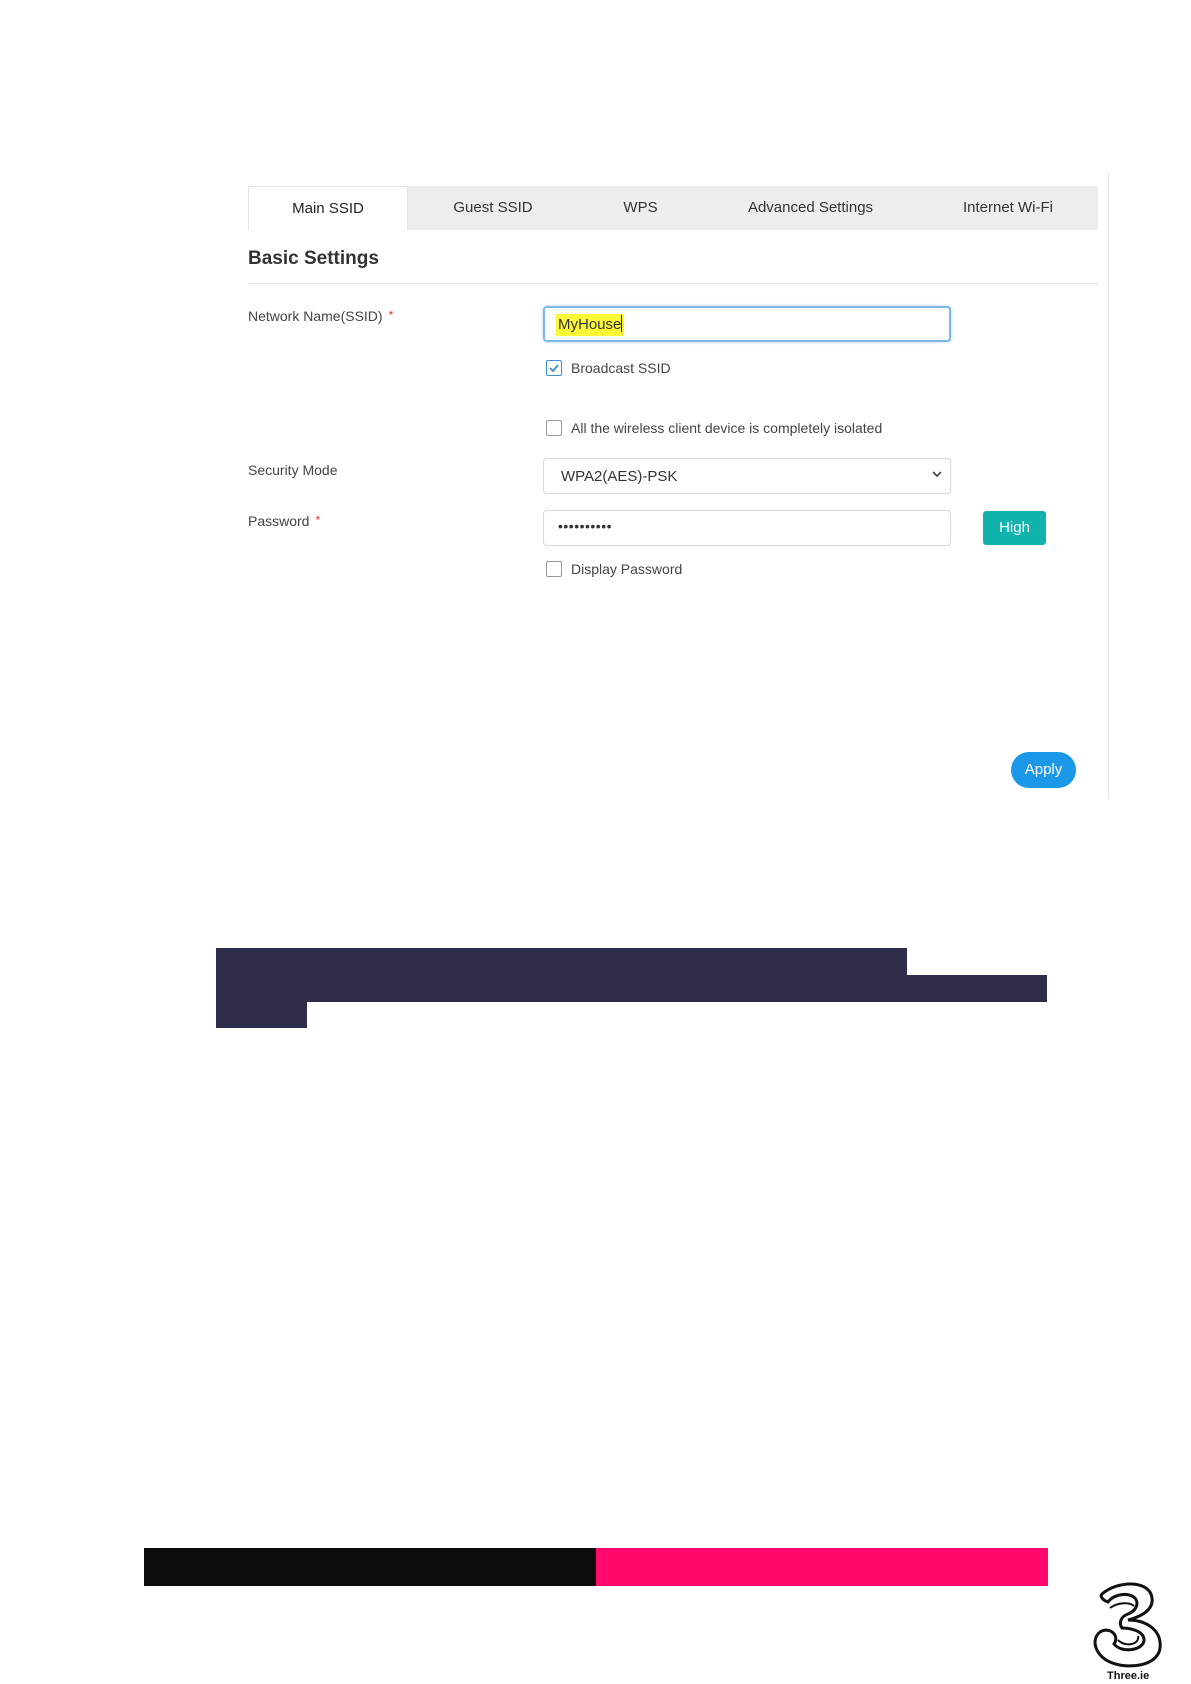 The image size is (1191, 1684). What do you see at coordinates (977, 988) in the screenshot?
I see `redaction-block` at bounding box center [977, 988].